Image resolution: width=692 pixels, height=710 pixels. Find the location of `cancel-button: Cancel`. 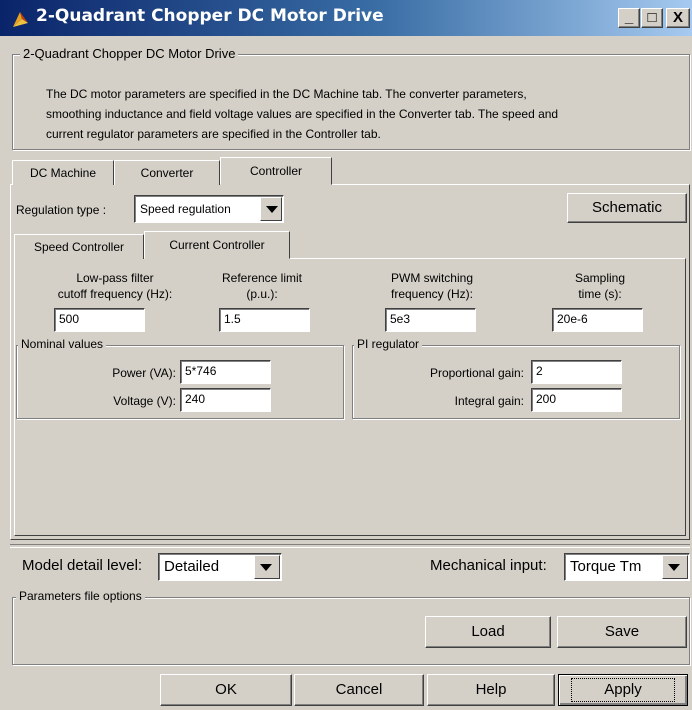

cancel-button: Cancel is located at coordinates (359, 690).